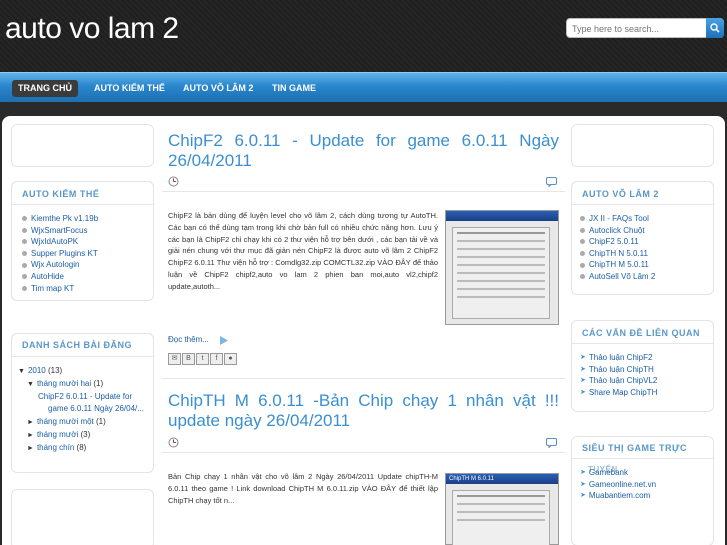 This screenshot has width=727, height=545. I want to click on widget-title-related: CÁC VẤN ĐỀ LIÊN QUAN, so click(641, 333).